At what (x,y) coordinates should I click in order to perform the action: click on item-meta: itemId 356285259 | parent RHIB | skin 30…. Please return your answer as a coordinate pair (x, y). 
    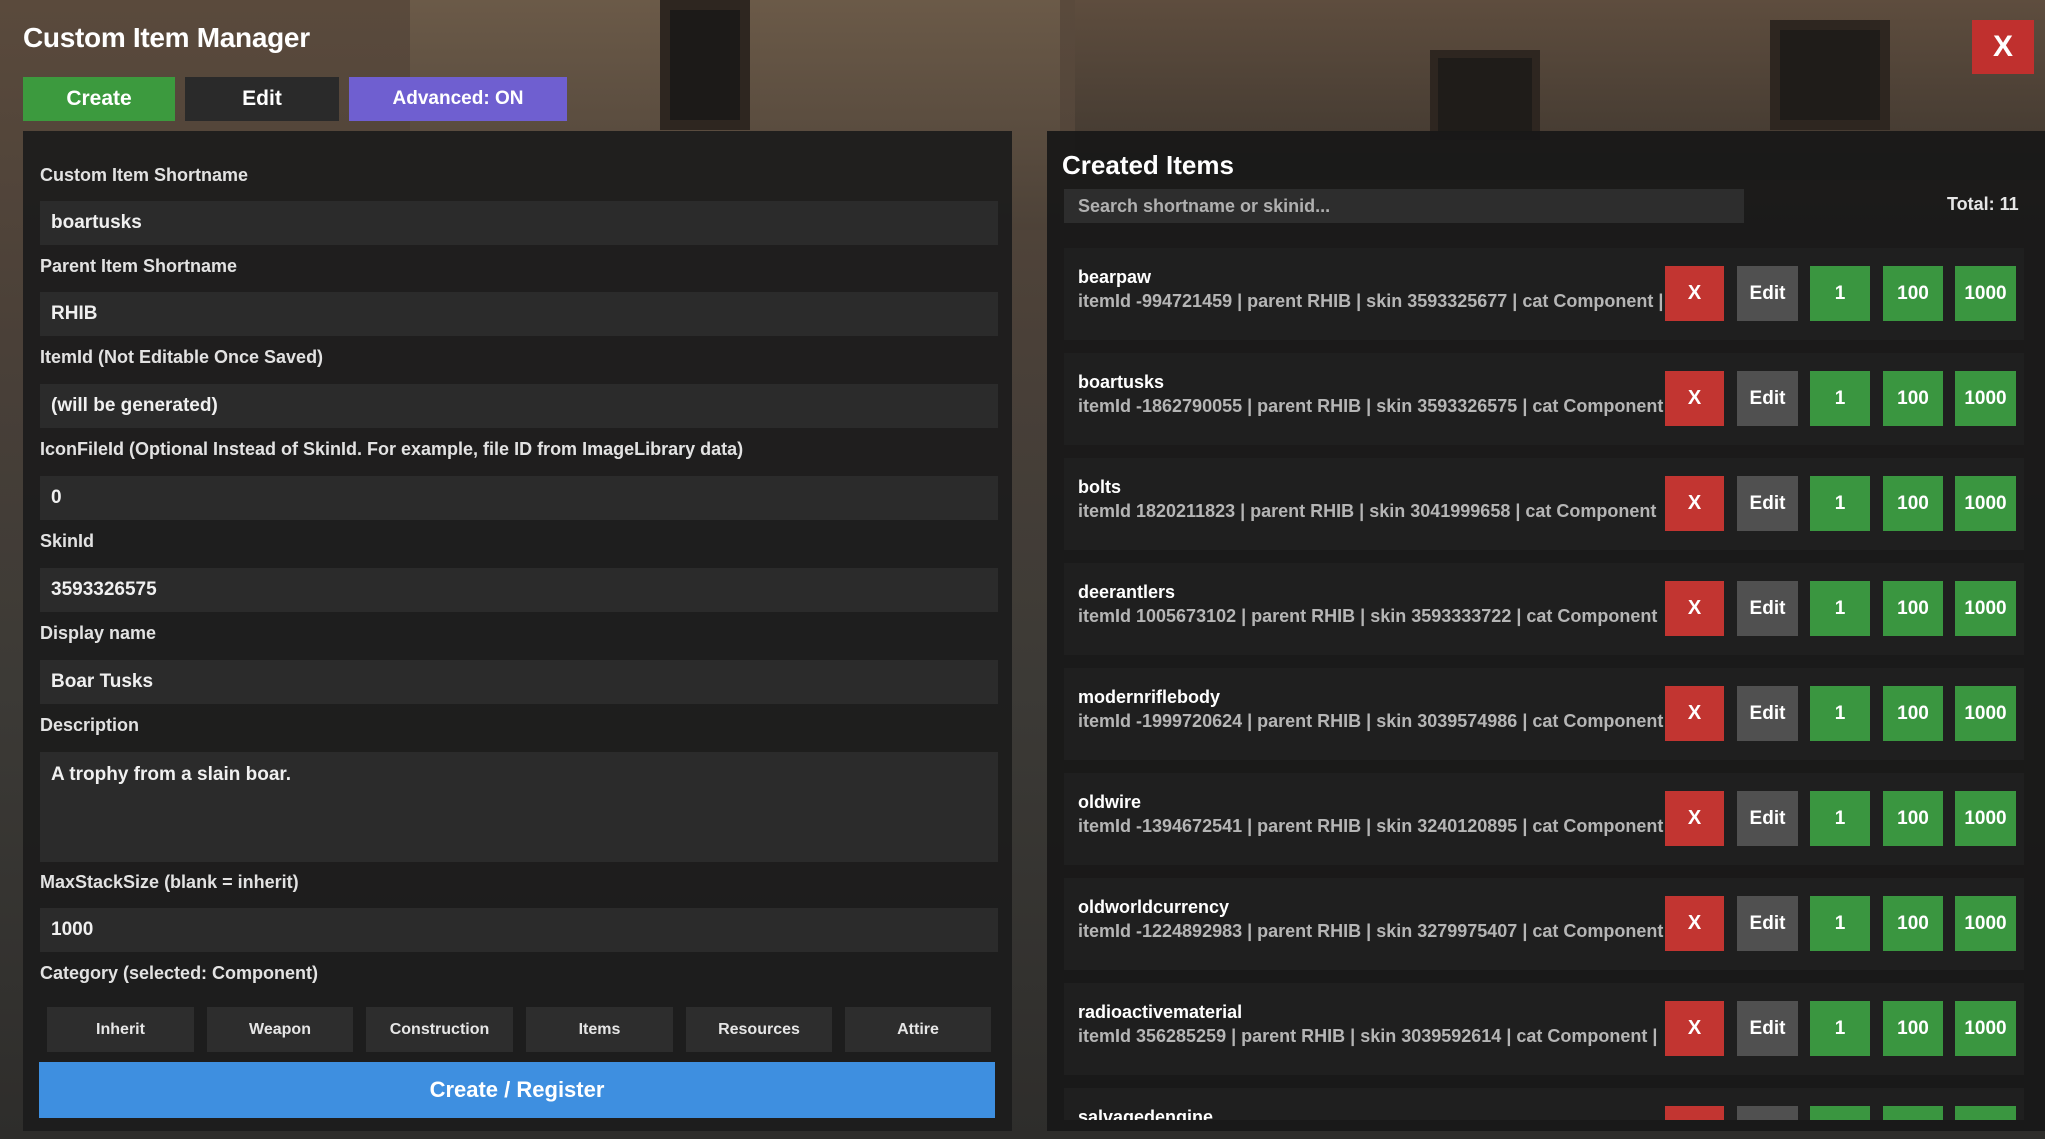
    Looking at the image, I should click on (1368, 1036).